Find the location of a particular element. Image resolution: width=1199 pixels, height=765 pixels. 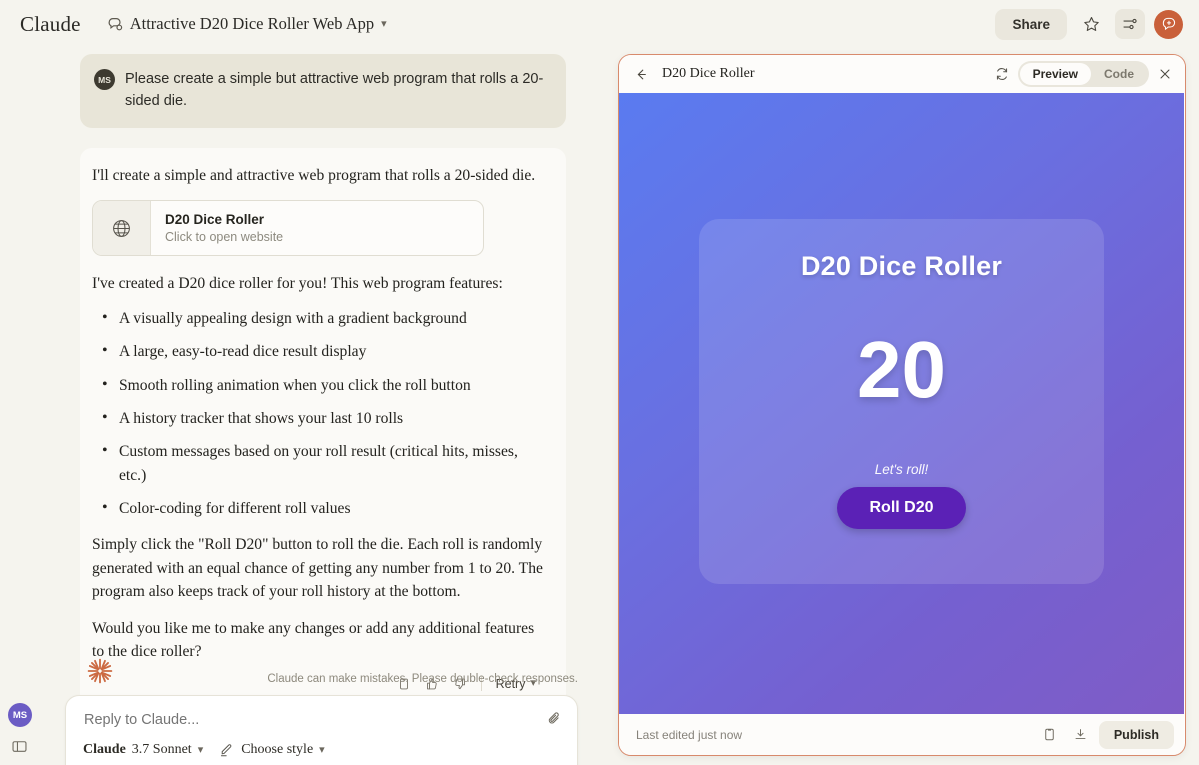

sliders-icon is located at coordinates (1130, 24).